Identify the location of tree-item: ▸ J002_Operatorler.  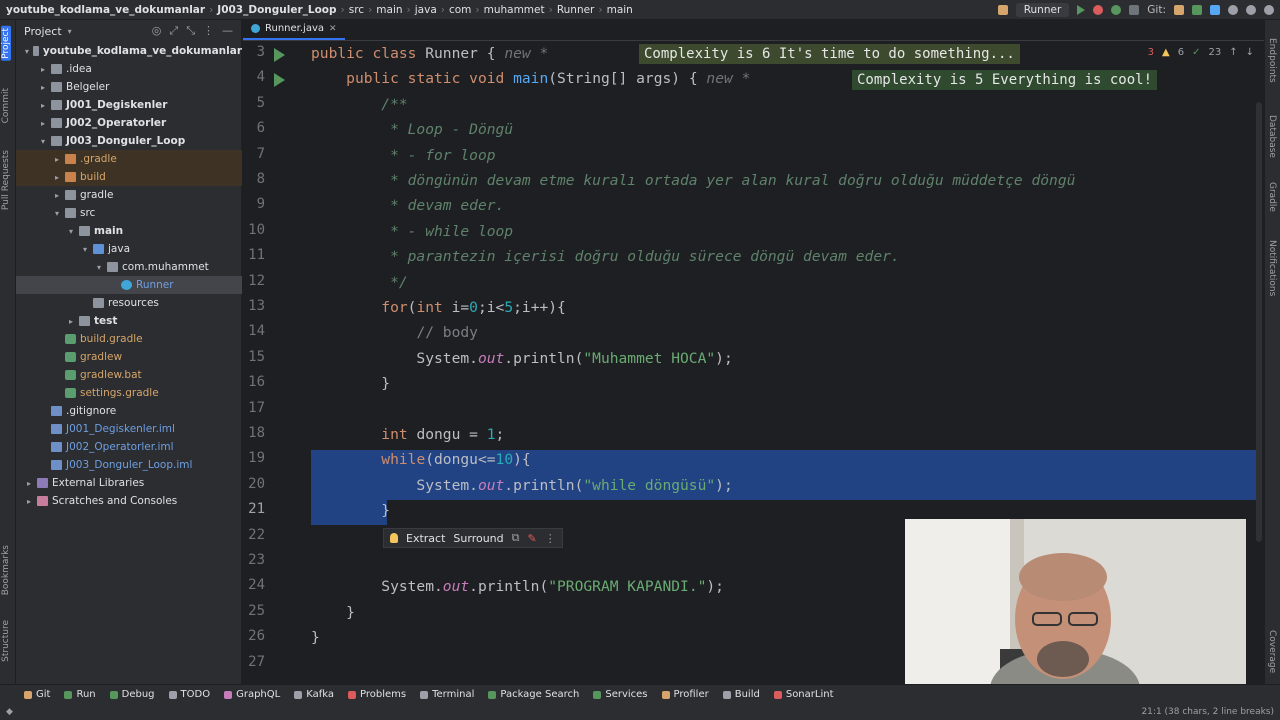
(129, 123).